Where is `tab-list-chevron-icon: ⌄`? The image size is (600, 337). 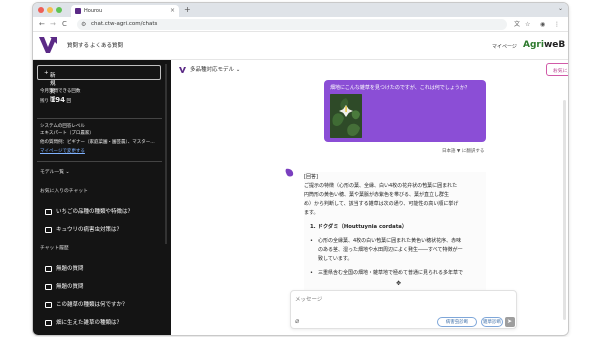 tab-list-chevron-icon: ⌄ is located at coordinates (560, 8).